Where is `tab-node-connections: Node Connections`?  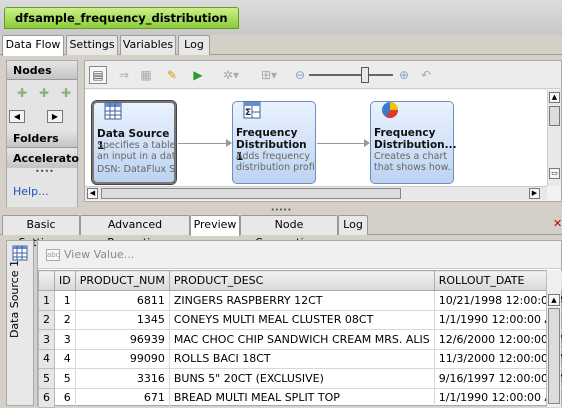
tab-node-connections: Node Connections is located at coordinates (289, 225).